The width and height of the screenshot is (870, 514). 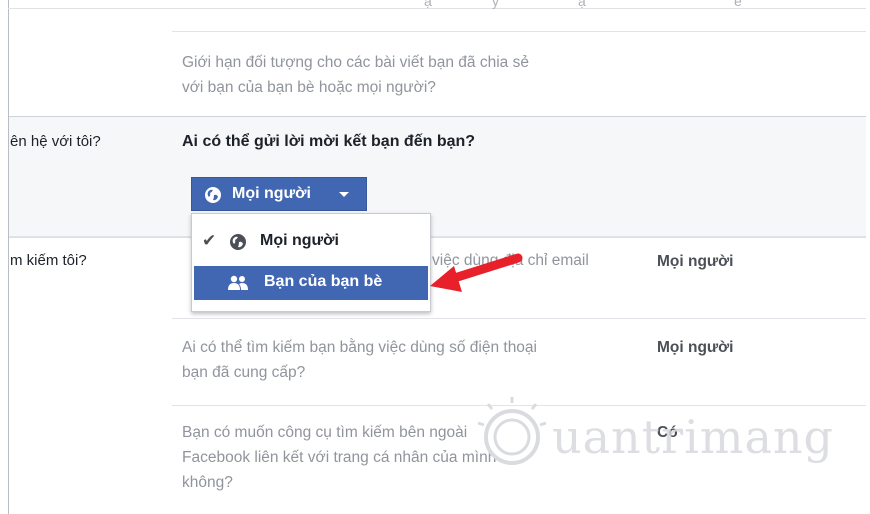 I want to click on friend-request-question: Ai có thể gửi lời mời kết bạn đến bạn?, so click(x=329, y=141).